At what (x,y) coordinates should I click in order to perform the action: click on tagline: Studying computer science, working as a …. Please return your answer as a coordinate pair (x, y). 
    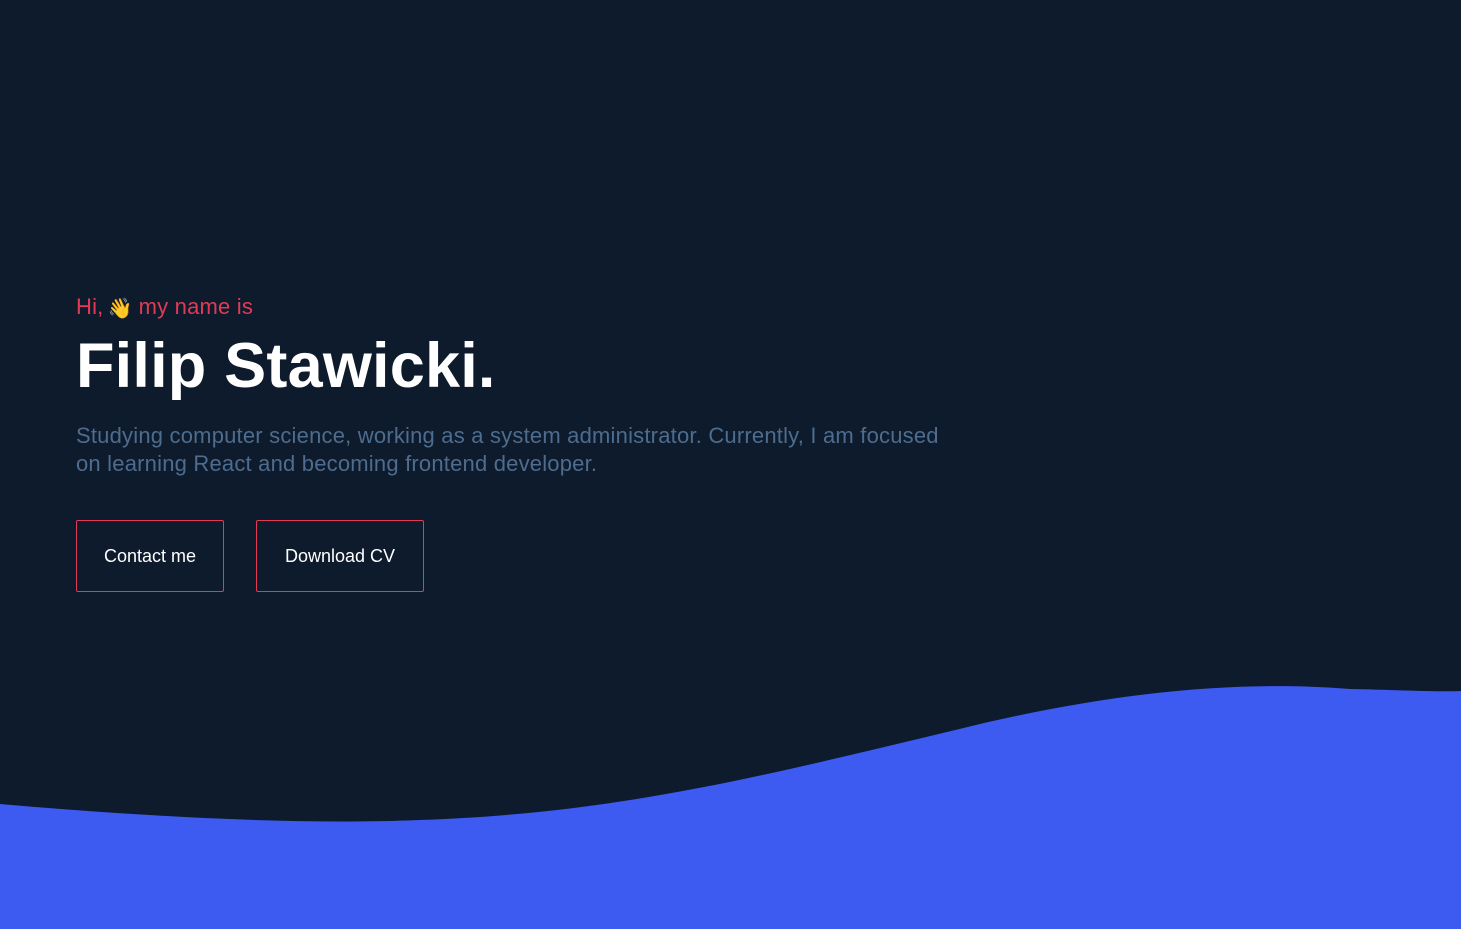
    Looking at the image, I should click on (507, 449).